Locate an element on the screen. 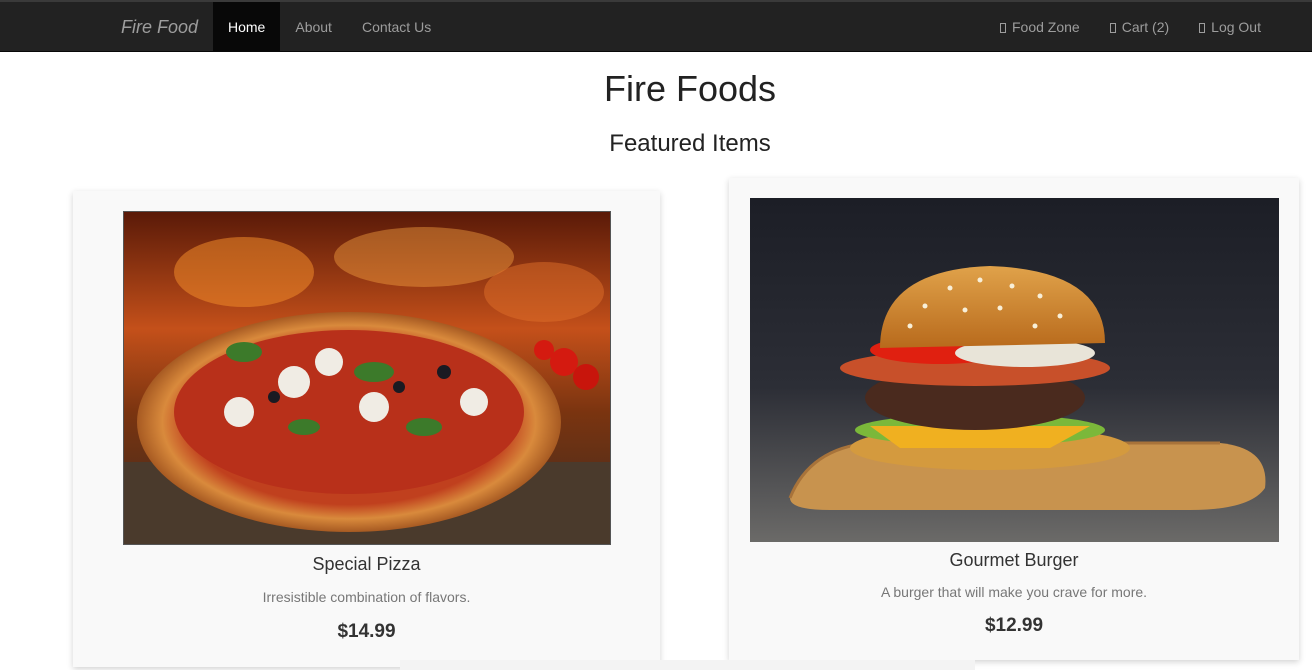  page-title: Fire Foods is located at coordinates (690, 88).